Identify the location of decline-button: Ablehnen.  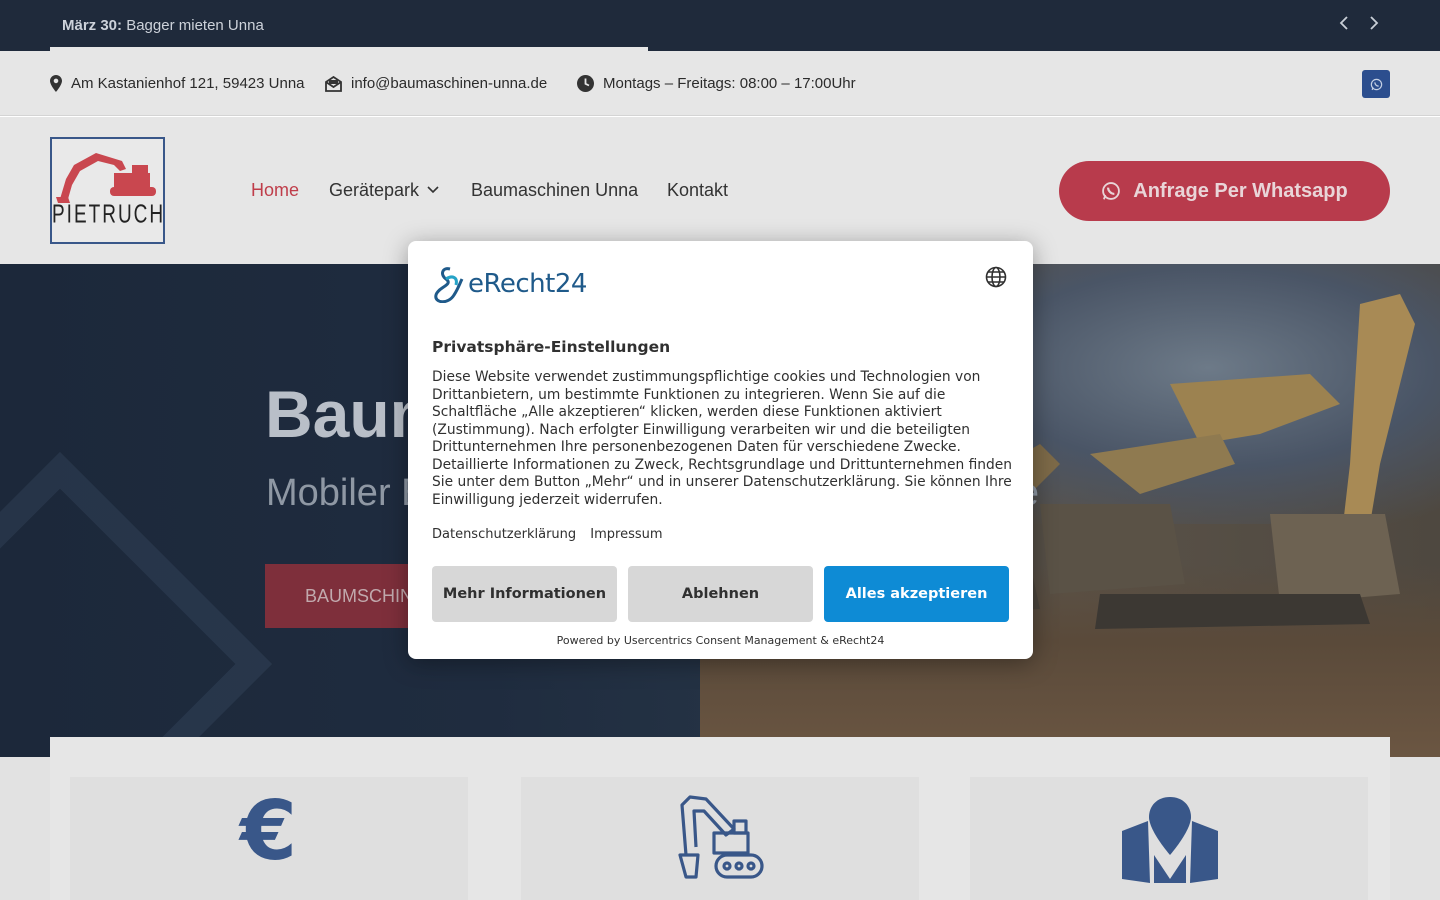
(720, 594).